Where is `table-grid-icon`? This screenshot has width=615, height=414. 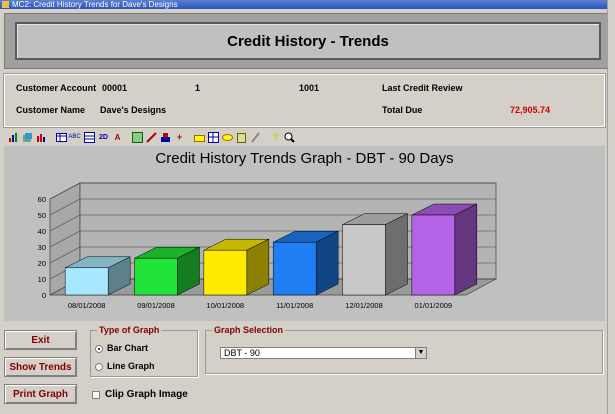 table-grid-icon is located at coordinates (89, 137).